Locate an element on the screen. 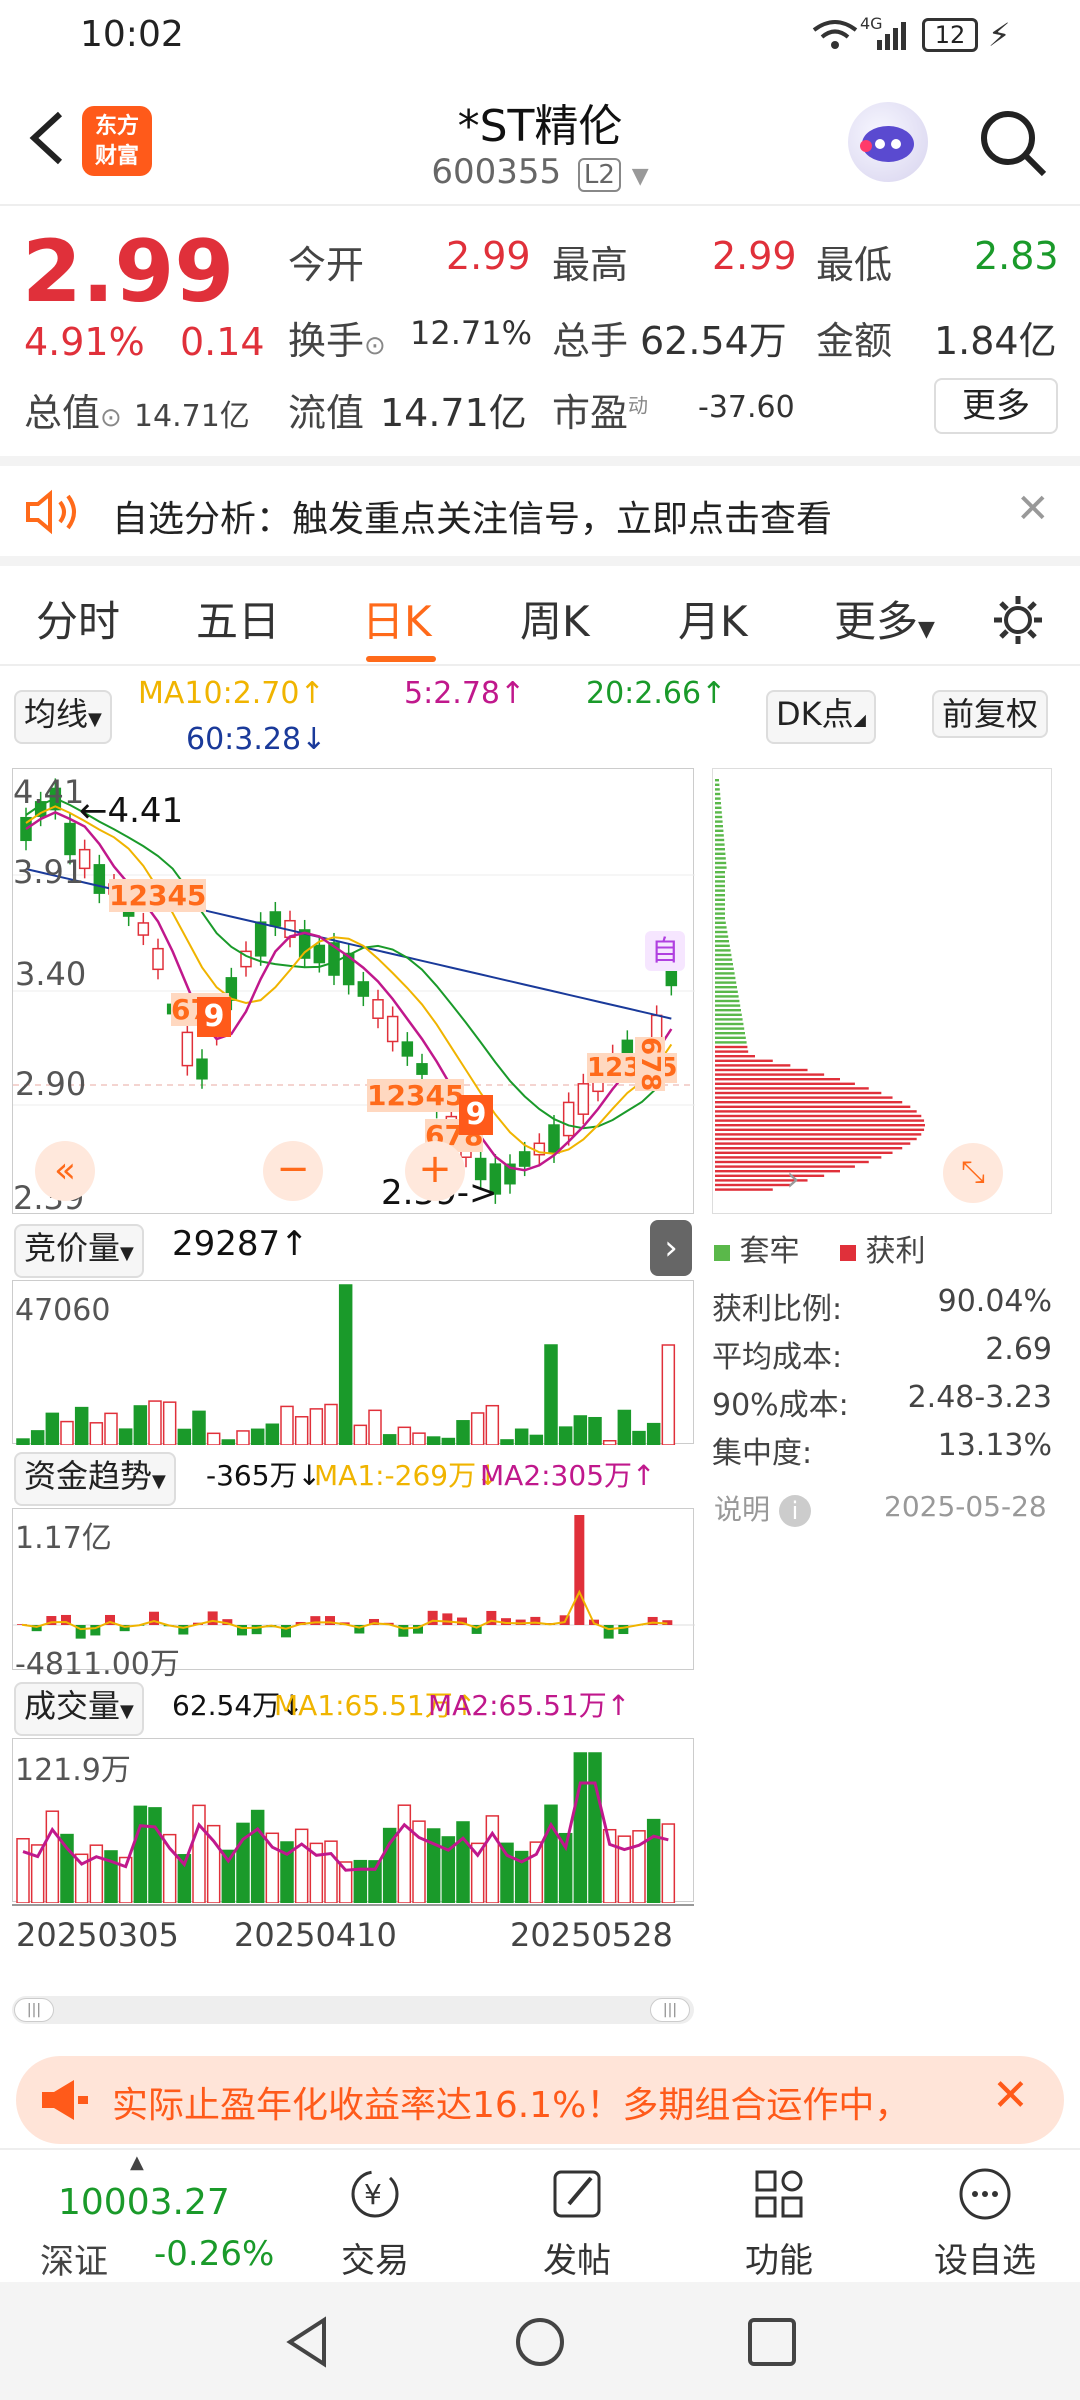 The width and height of the screenshot is (1080, 2400). signal-icon is located at coordinates (893, 37).